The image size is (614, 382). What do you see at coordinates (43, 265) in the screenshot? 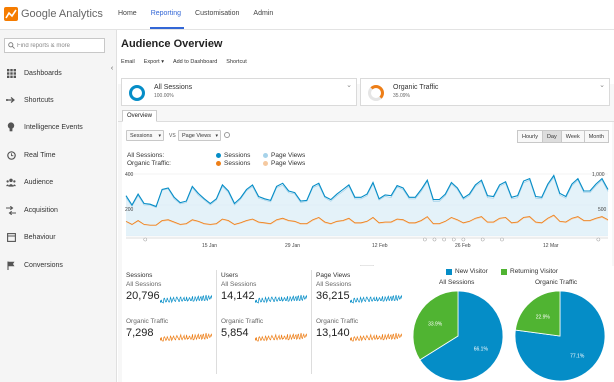
I see `sidebar-item-label: Conversions` at bounding box center [43, 265].